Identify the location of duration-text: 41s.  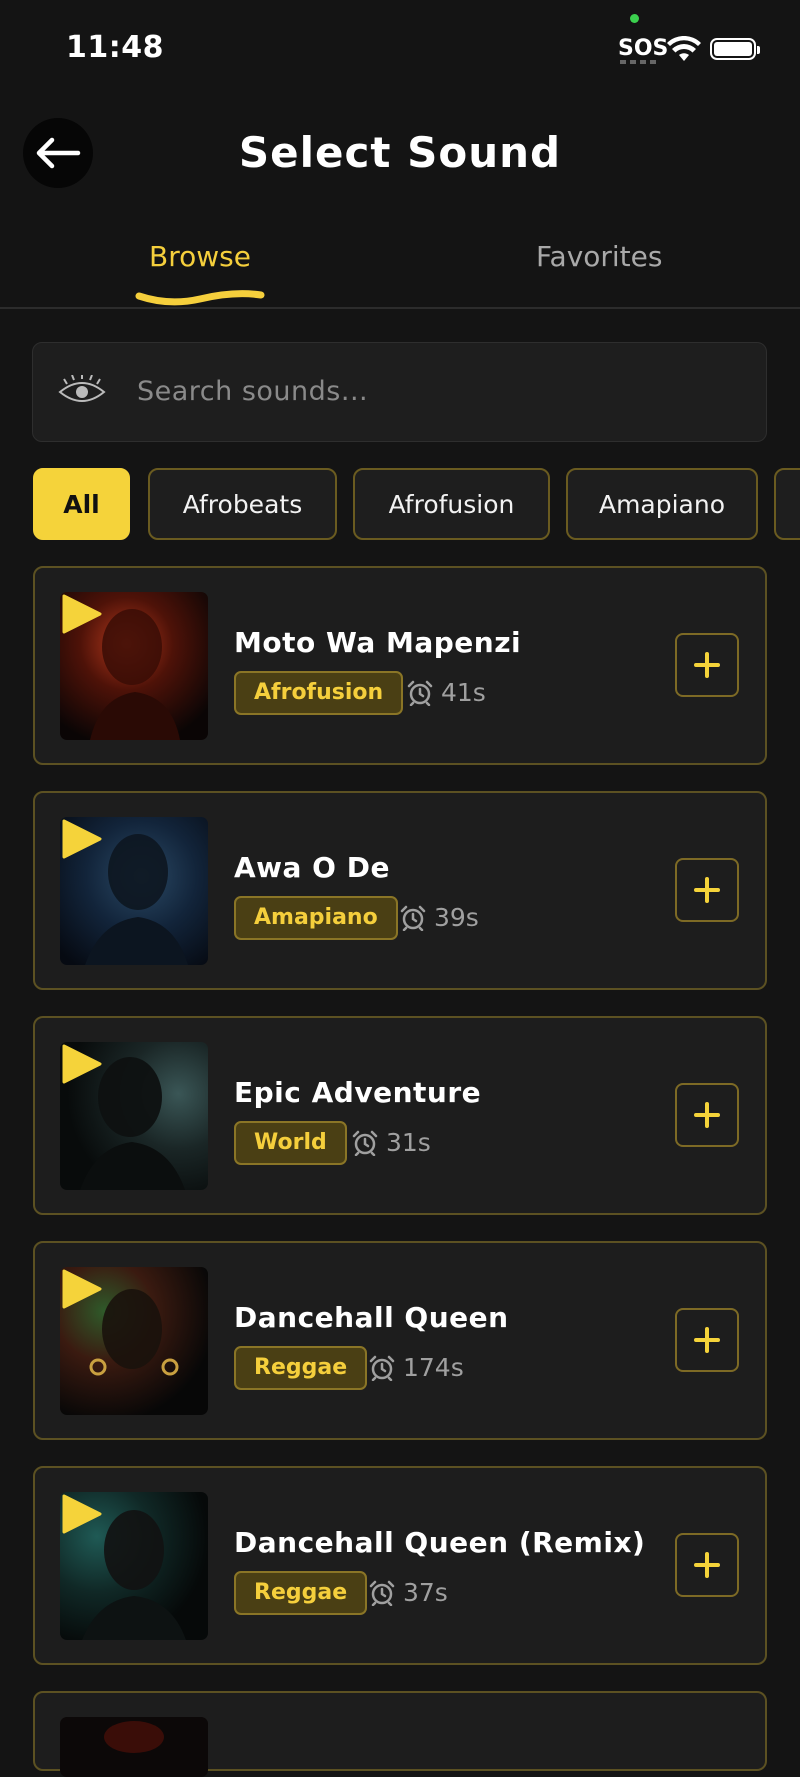
(463, 692).